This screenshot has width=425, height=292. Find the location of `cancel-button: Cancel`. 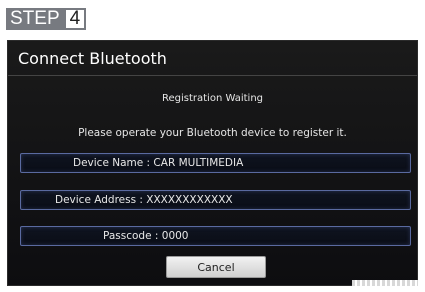

cancel-button: Cancel is located at coordinates (216, 267).